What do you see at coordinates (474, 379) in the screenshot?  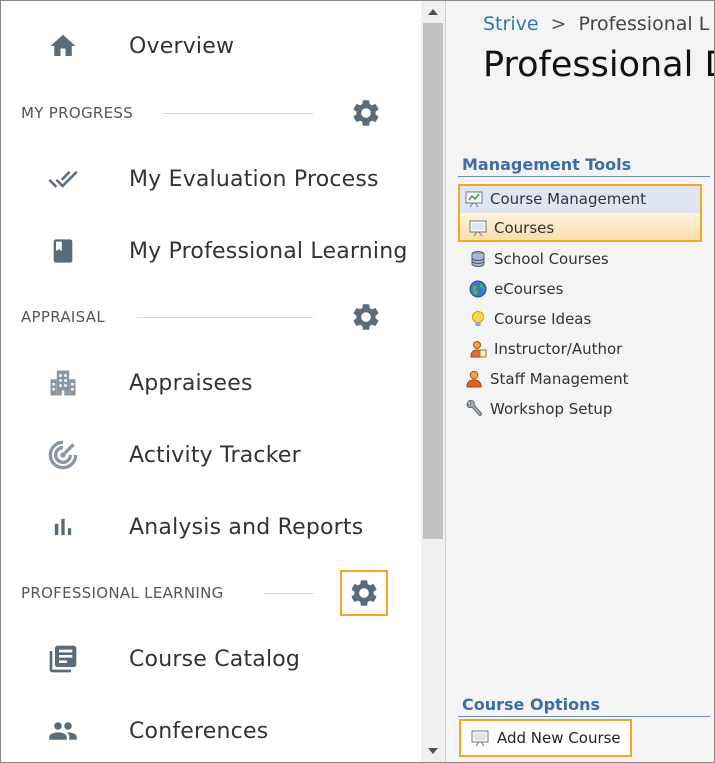 I see `person-icon` at bounding box center [474, 379].